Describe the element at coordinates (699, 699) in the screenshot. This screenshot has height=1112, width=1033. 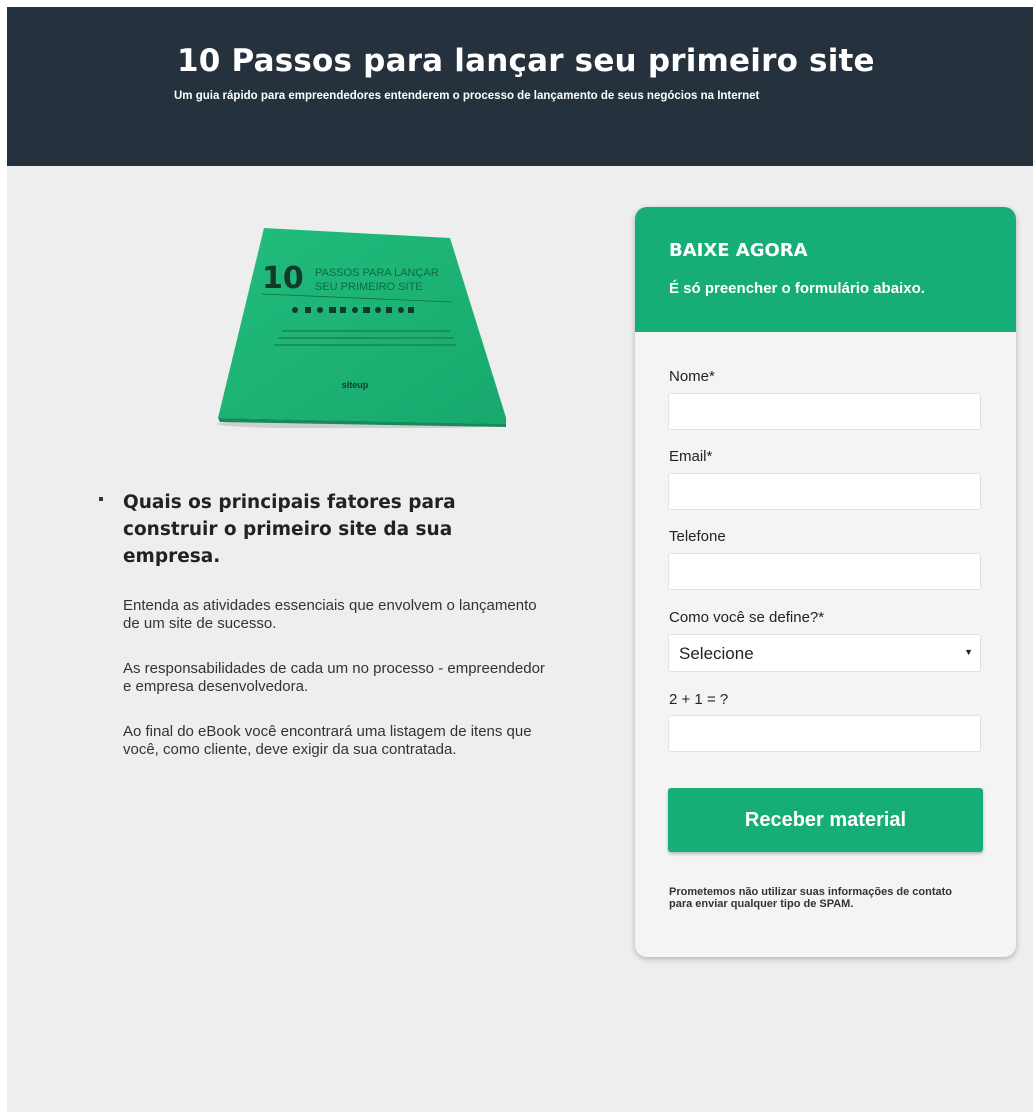
I see `captcha-label: 2 + 1 = ?` at that location.